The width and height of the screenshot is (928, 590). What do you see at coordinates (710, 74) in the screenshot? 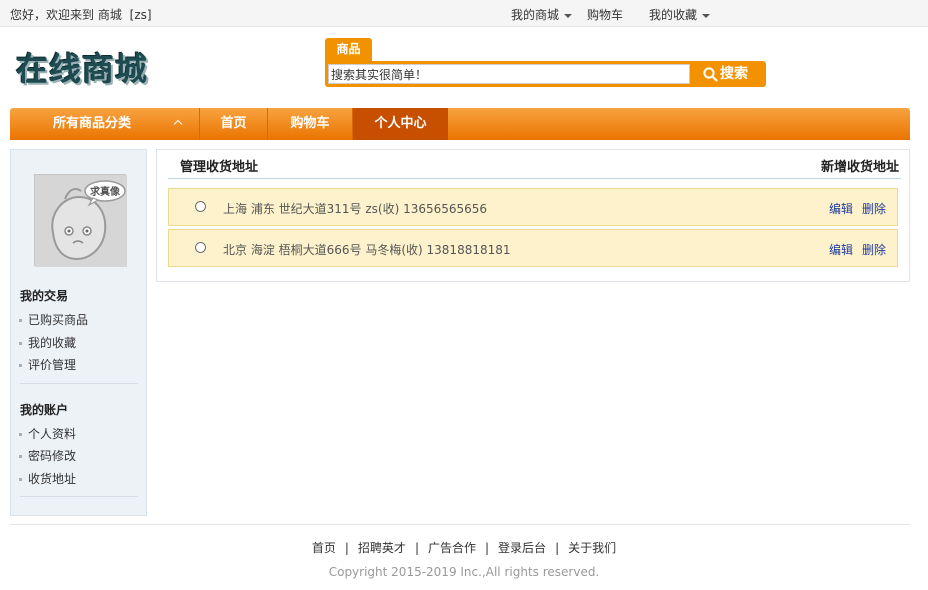
I see `search-icon` at bounding box center [710, 74].